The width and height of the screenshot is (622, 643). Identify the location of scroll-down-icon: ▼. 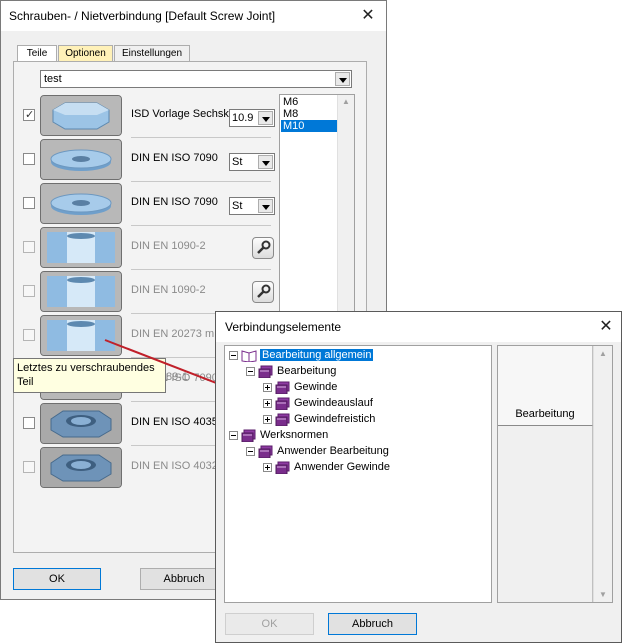
(603, 594).